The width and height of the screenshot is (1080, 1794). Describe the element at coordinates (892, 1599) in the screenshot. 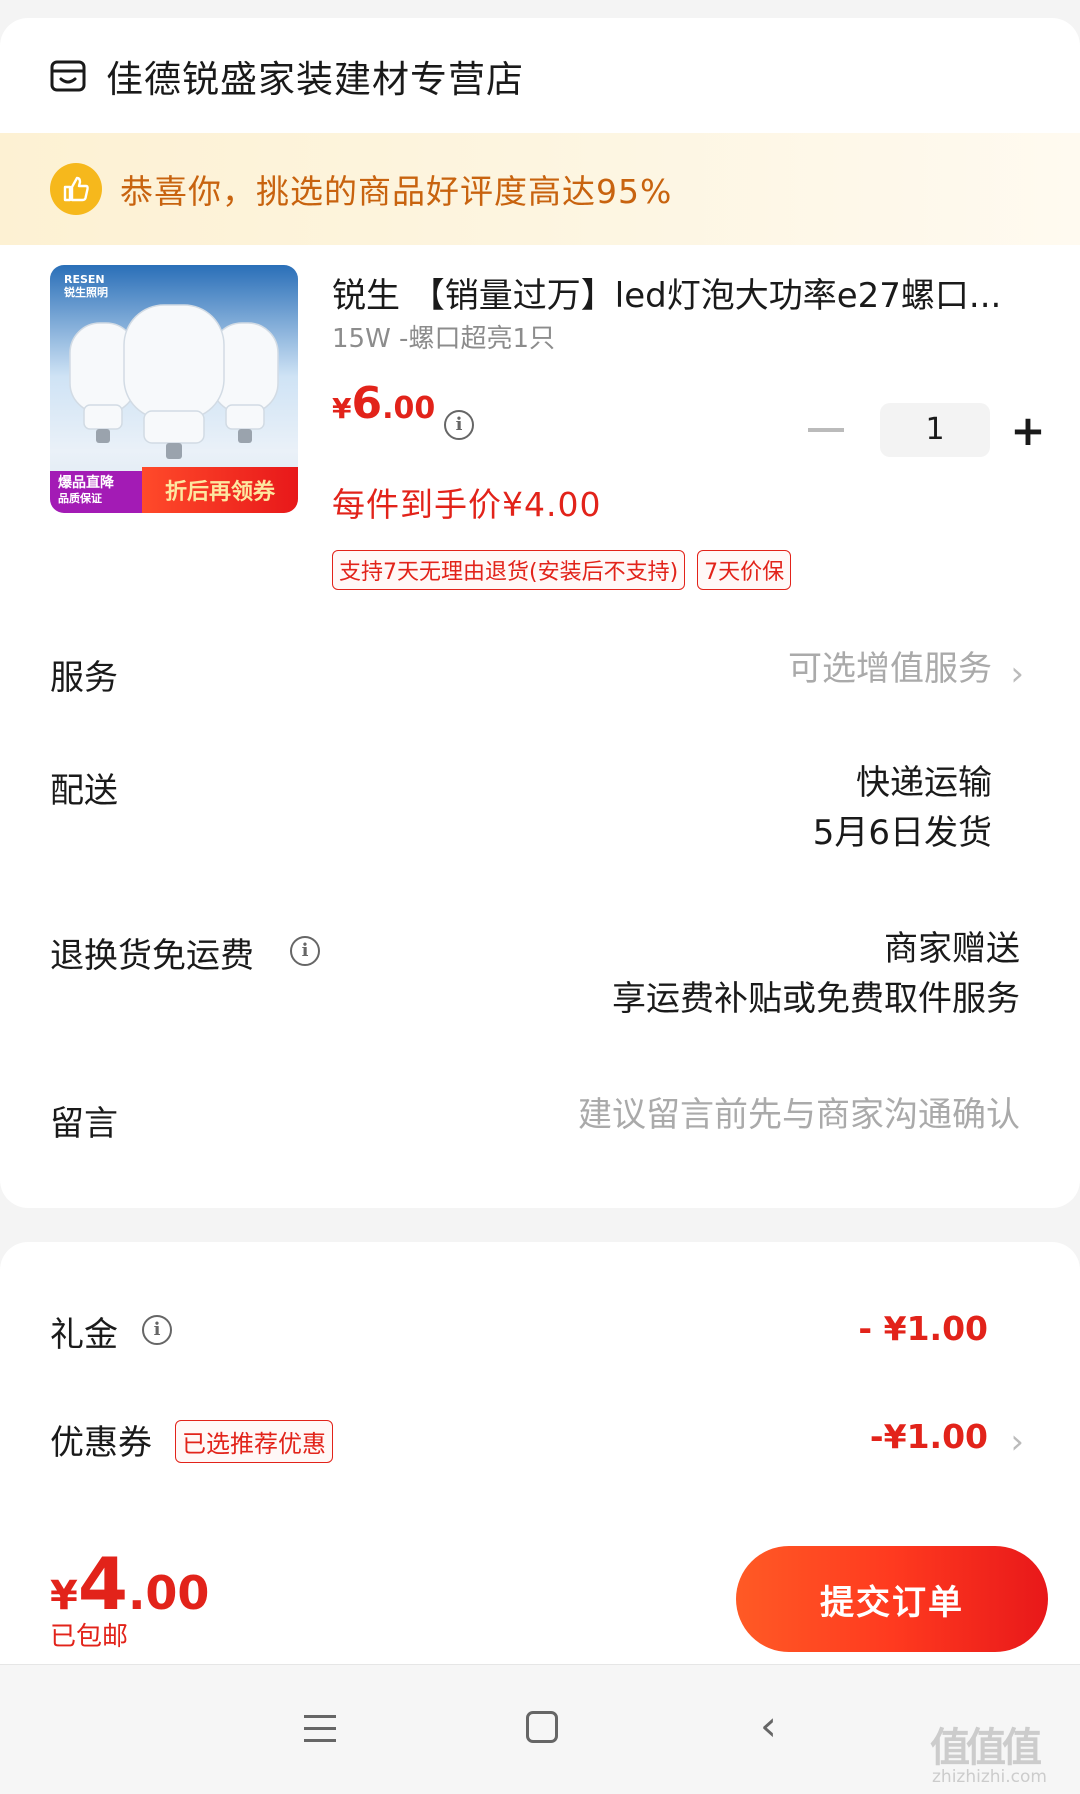

I see `submit-order-button: 提交订单` at that location.